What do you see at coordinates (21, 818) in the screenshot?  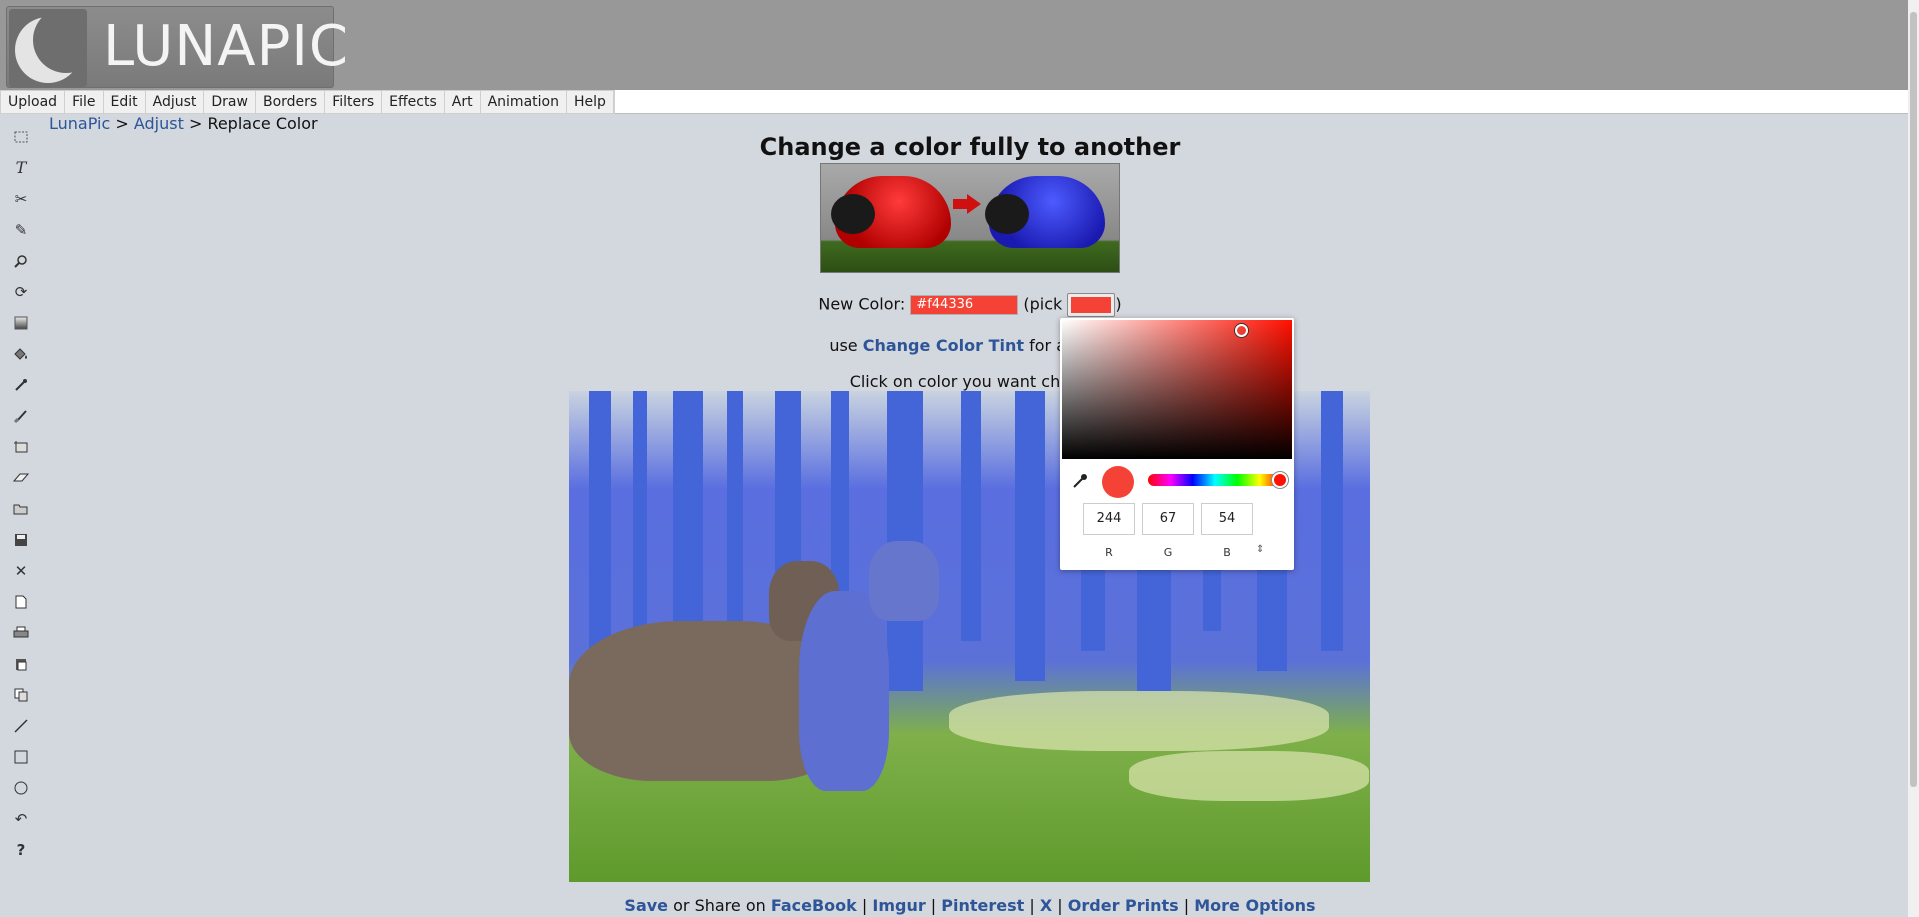 I see `undo-icon: ↶` at bounding box center [21, 818].